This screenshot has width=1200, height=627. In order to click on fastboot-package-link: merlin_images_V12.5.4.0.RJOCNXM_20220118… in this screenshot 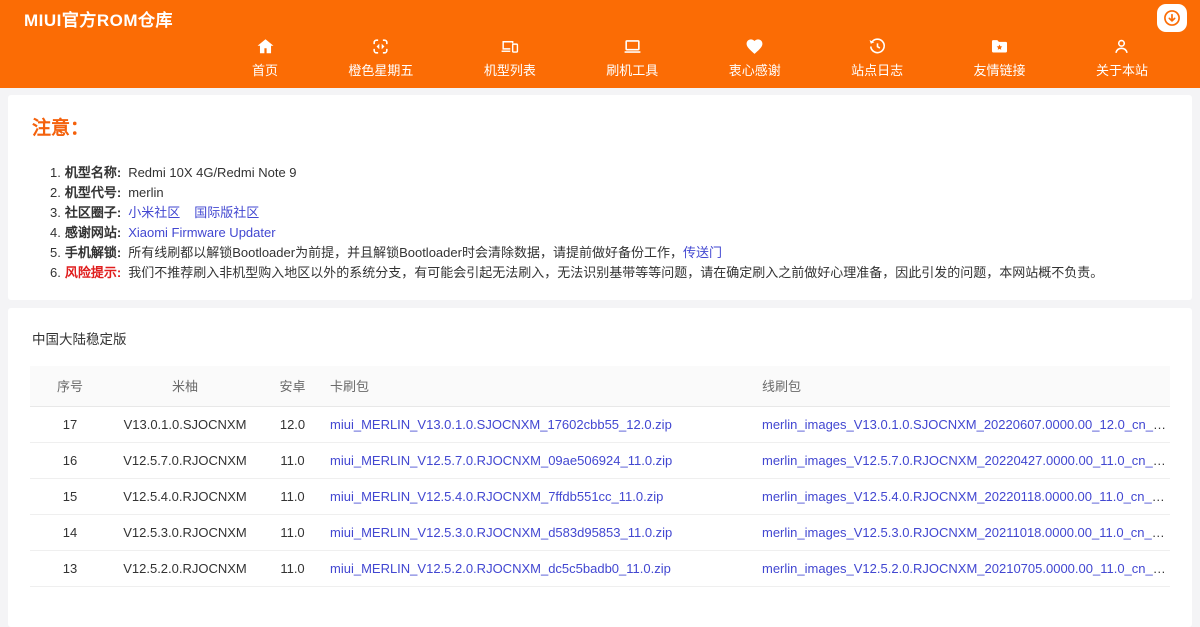, I will do `click(966, 496)`.